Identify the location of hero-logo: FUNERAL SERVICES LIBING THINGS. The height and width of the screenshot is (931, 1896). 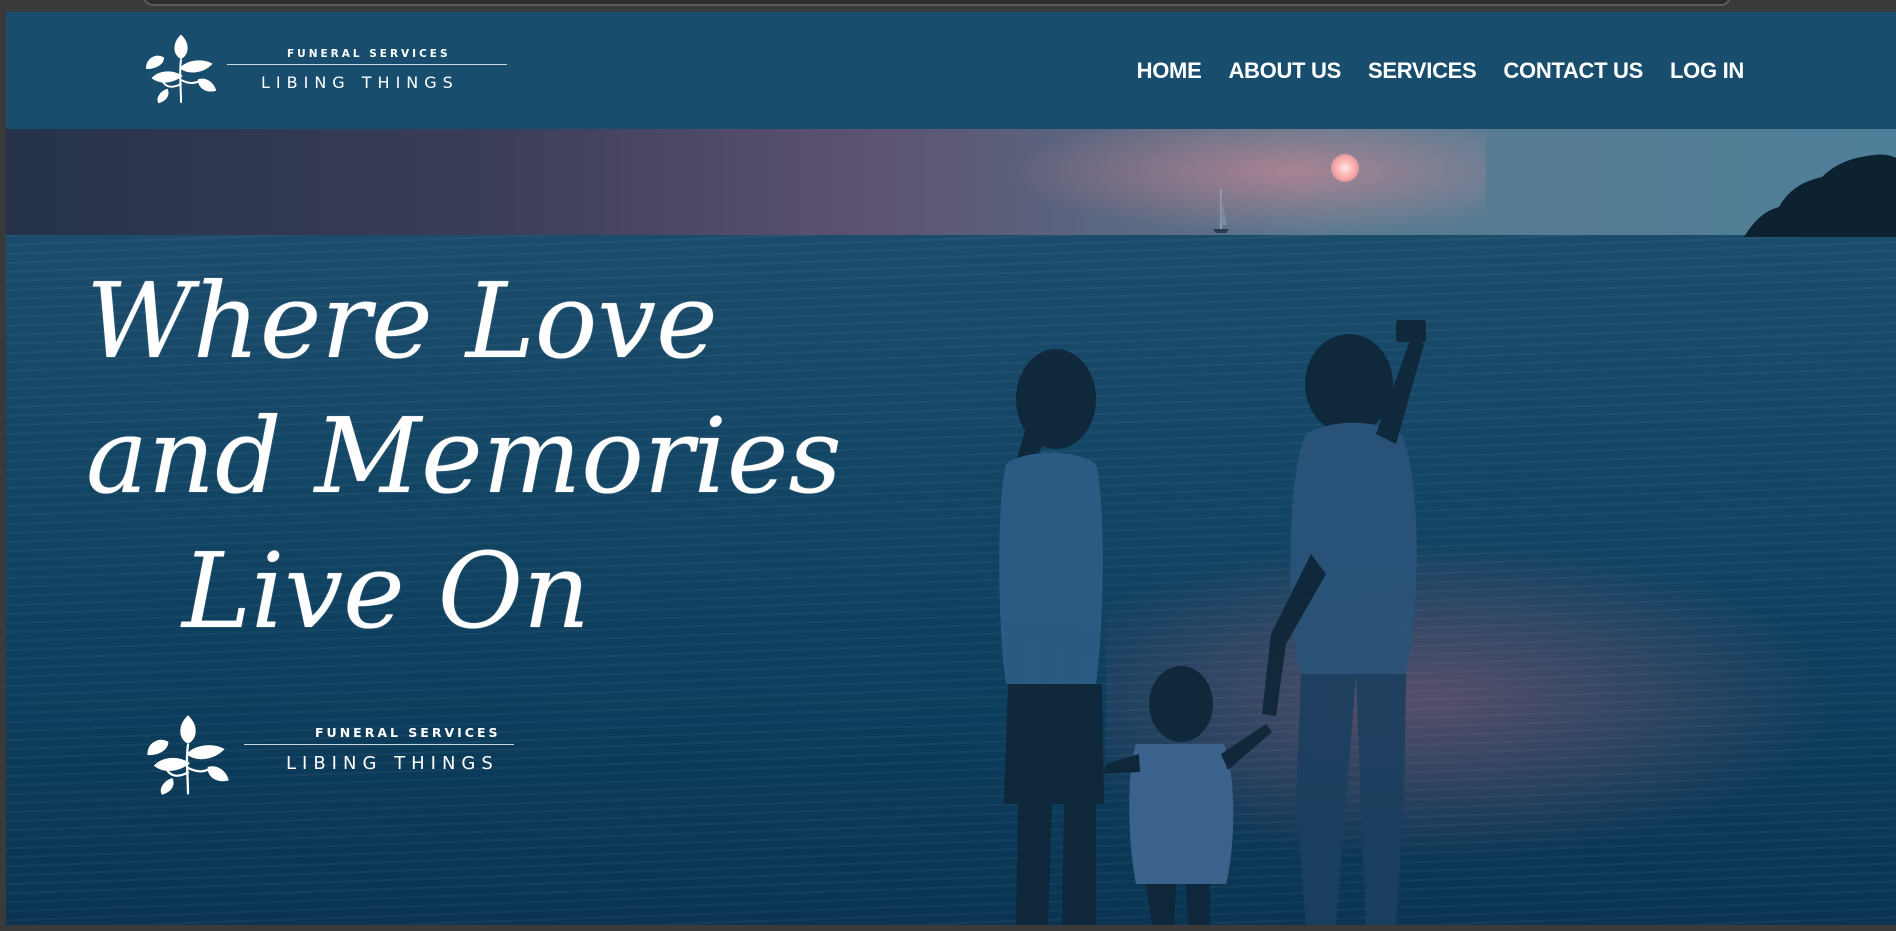
(369, 757).